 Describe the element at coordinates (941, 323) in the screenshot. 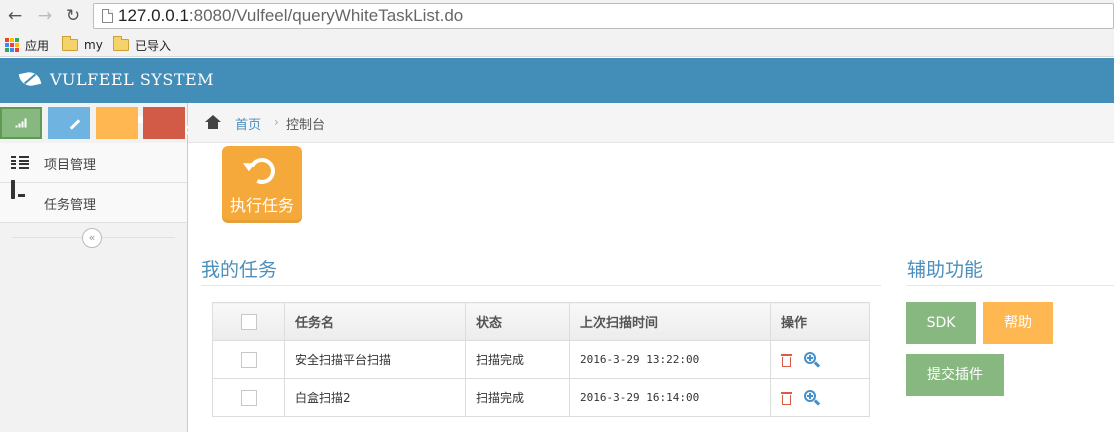

I see `sdk-button: SDK` at that location.